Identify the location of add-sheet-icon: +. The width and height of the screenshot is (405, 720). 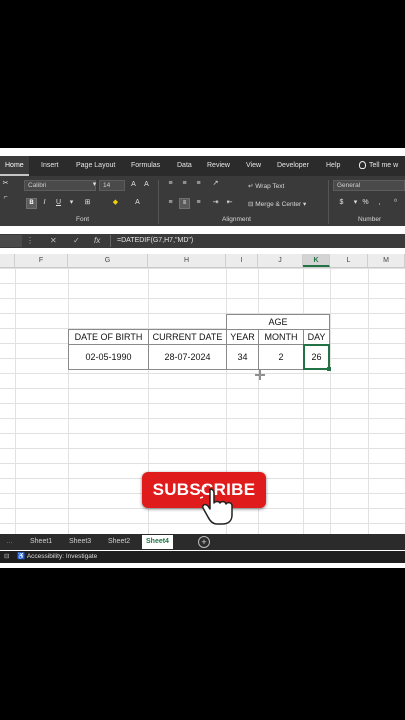
(204, 542).